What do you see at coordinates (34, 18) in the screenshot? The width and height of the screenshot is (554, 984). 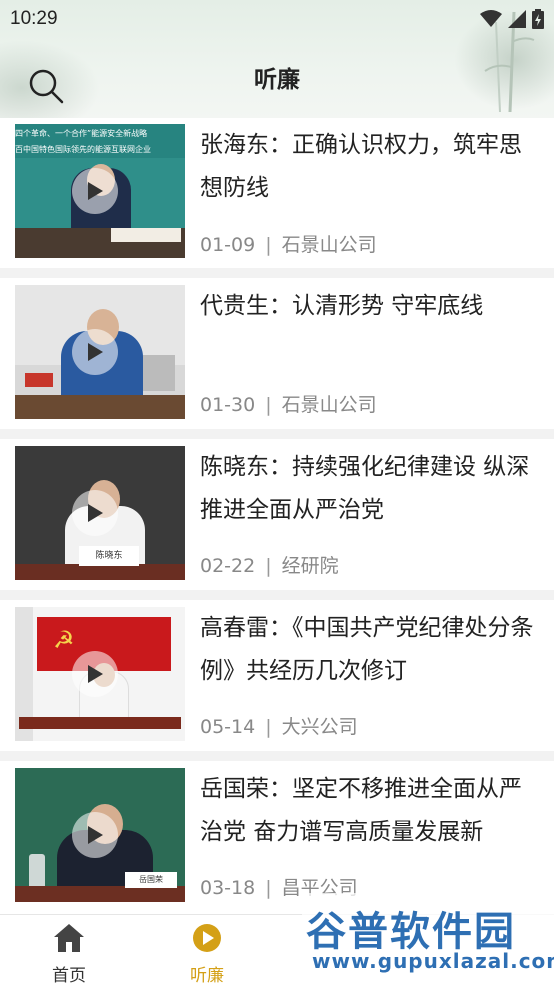 I see `status-time: 10:29` at bounding box center [34, 18].